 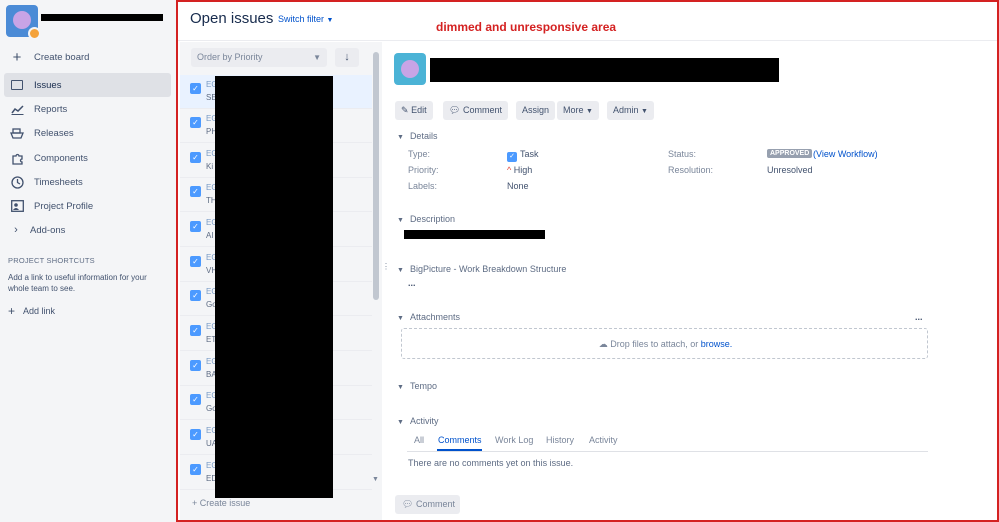 I want to click on redacted-issue-title, so click(x=604, y=70).